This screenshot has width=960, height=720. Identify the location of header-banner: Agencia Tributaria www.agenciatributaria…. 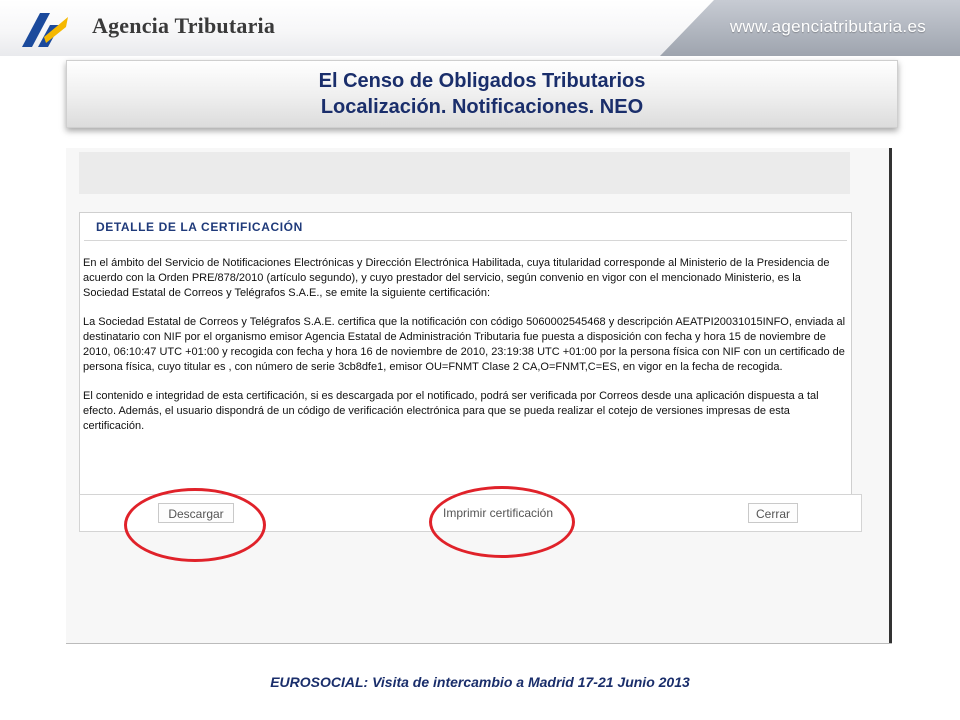
(480, 28).